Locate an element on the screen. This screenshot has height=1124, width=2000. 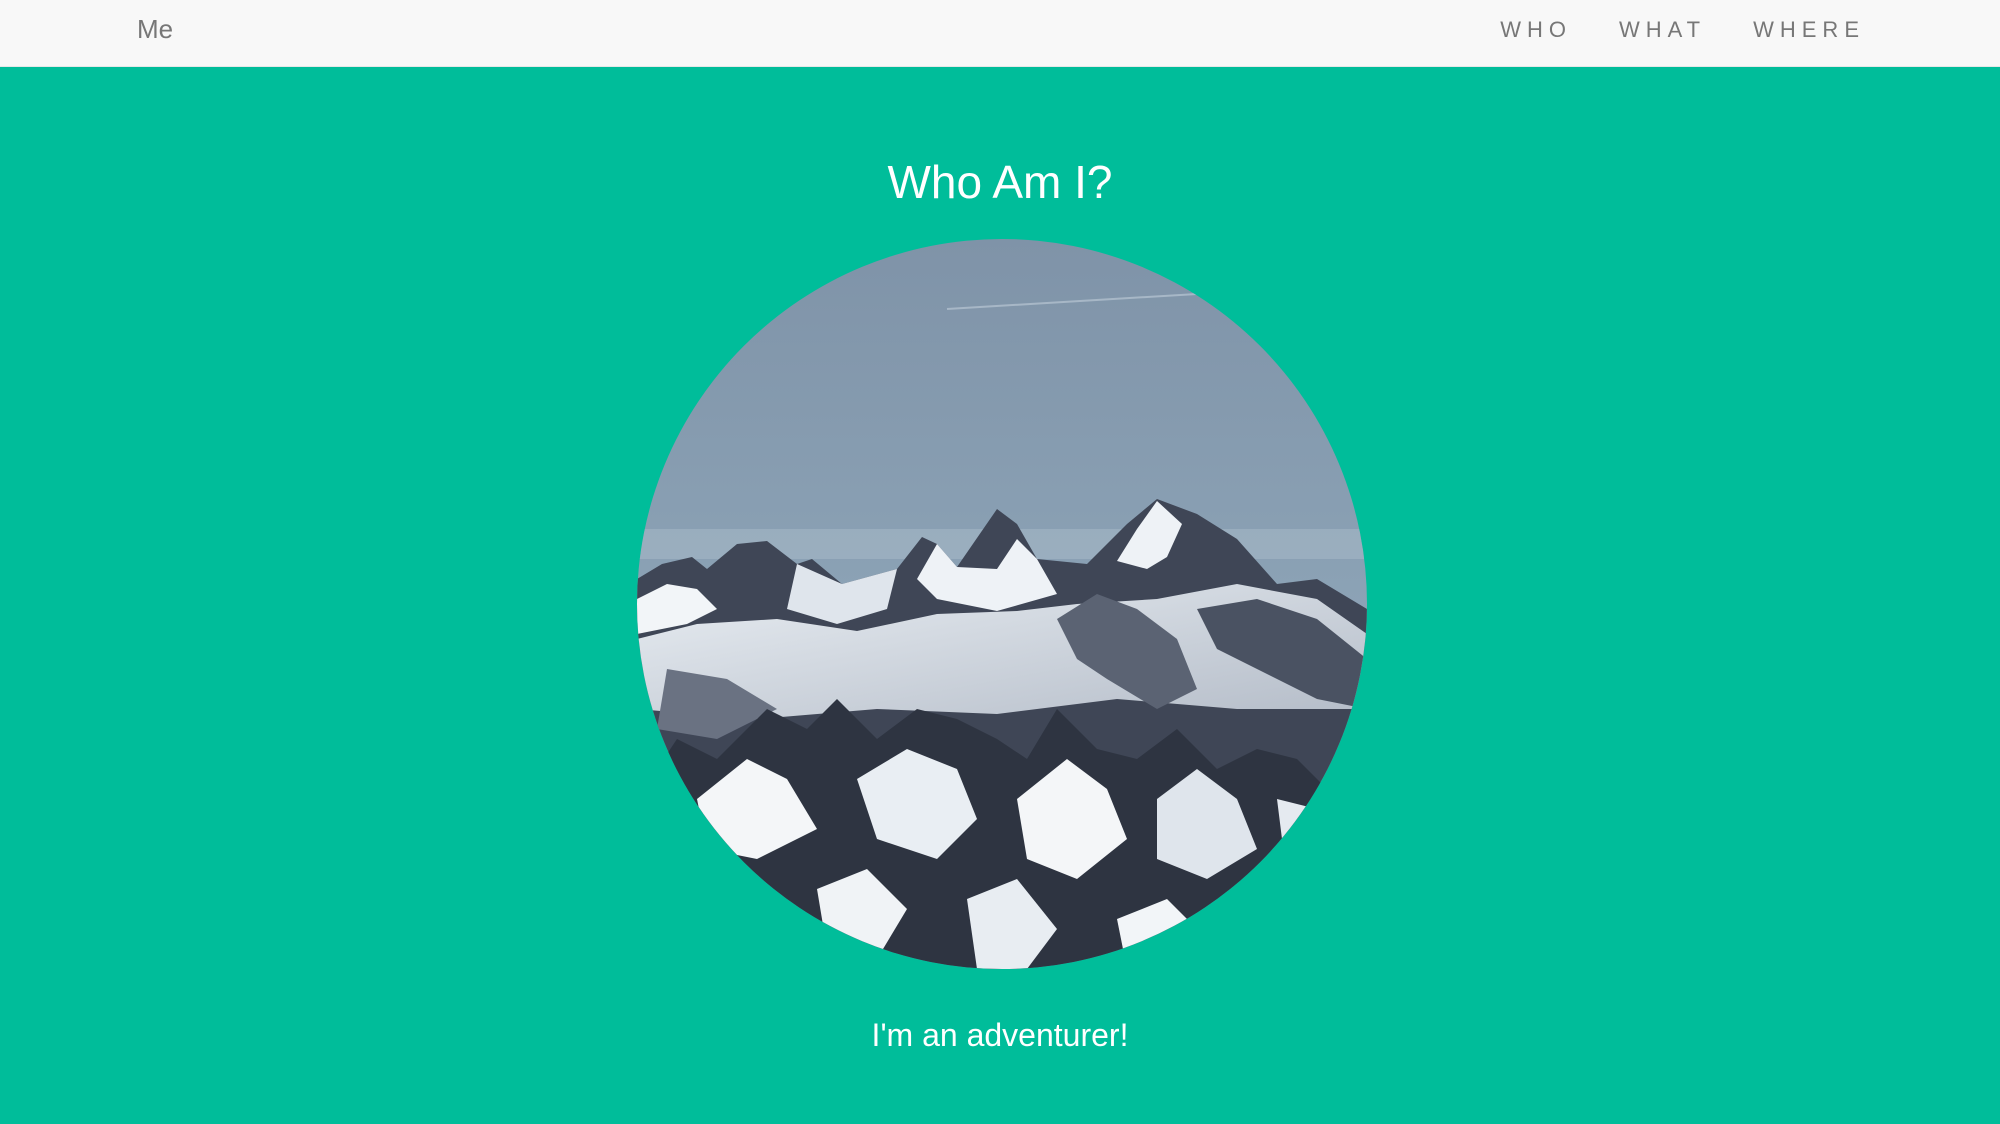
nav-link-what: WHAT is located at coordinates (1662, 29).